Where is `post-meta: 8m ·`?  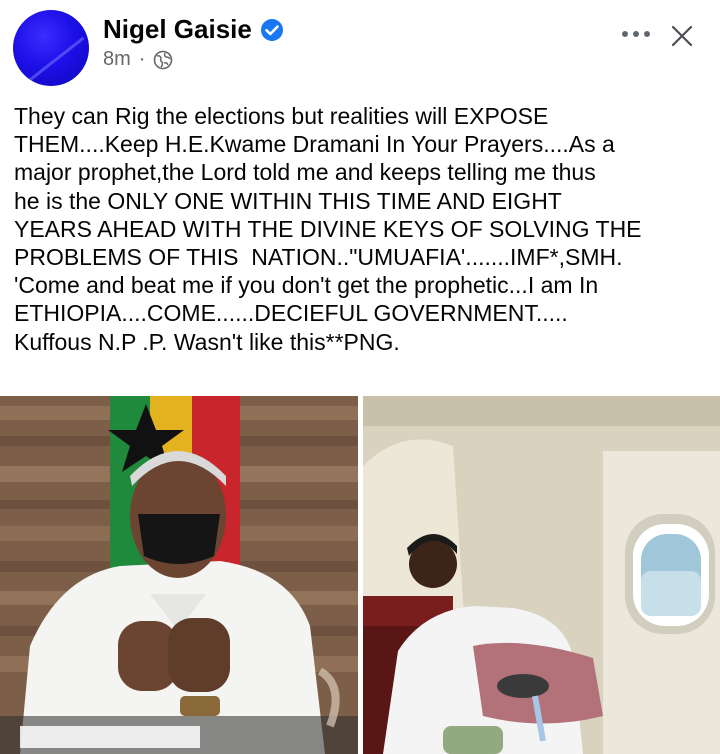
post-meta: 8m · is located at coordinates (138, 59).